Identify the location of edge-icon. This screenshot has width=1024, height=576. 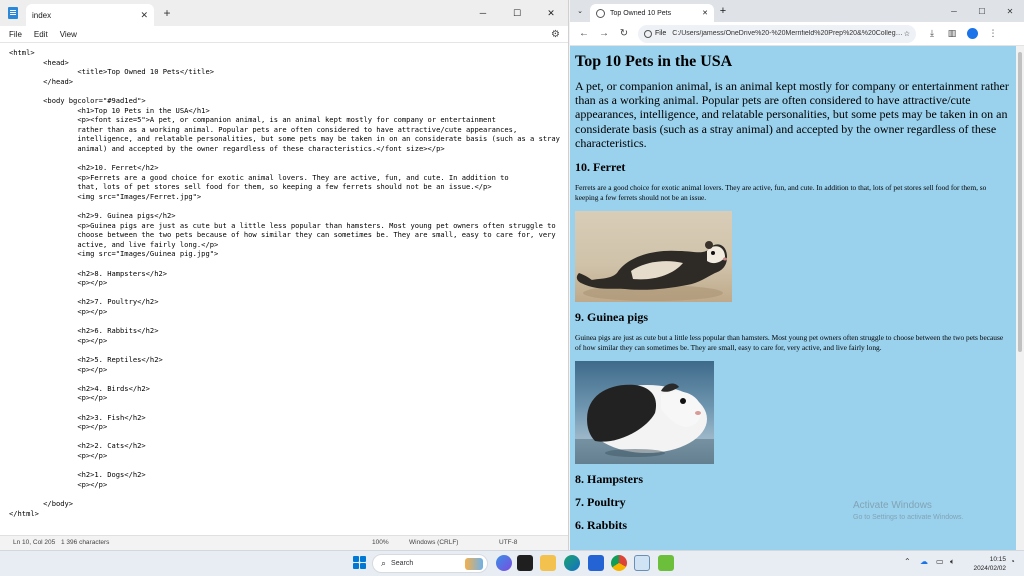
(572, 563).